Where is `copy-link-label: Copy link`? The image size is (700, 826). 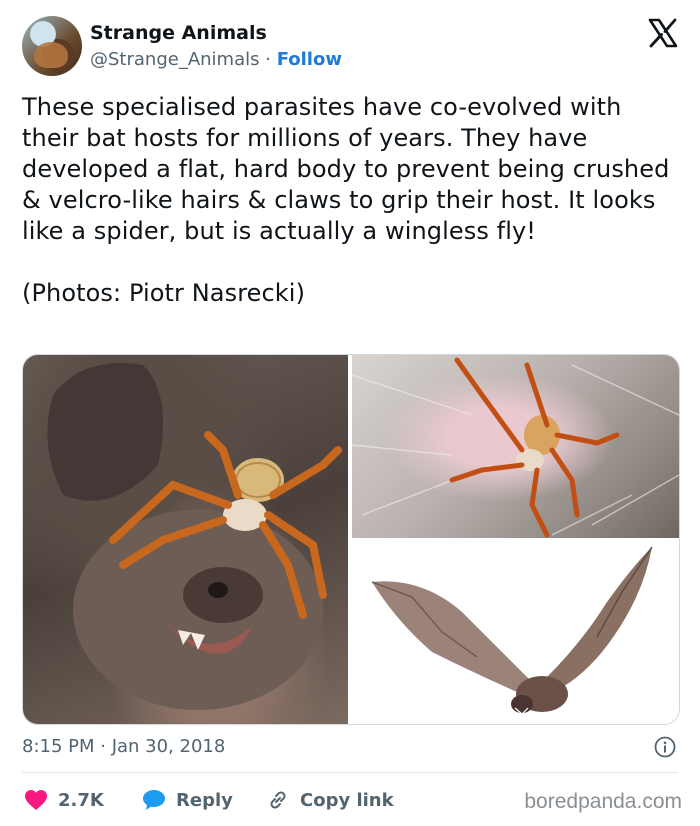 copy-link-label: Copy link is located at coordinates (347, 800).